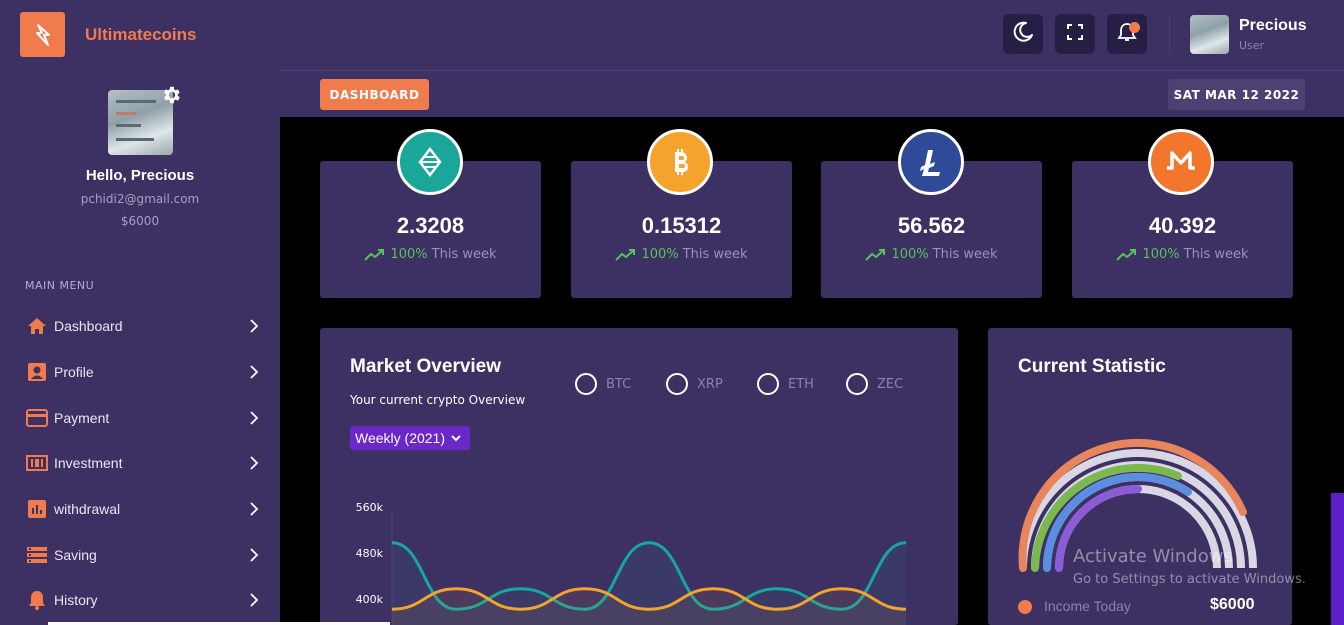 This screenshot has height=625, width=1344. What do you see at coordinates (931, 225) in the screenshot?
I see `coin-value: 56.562` at bounding box center [931, 225].